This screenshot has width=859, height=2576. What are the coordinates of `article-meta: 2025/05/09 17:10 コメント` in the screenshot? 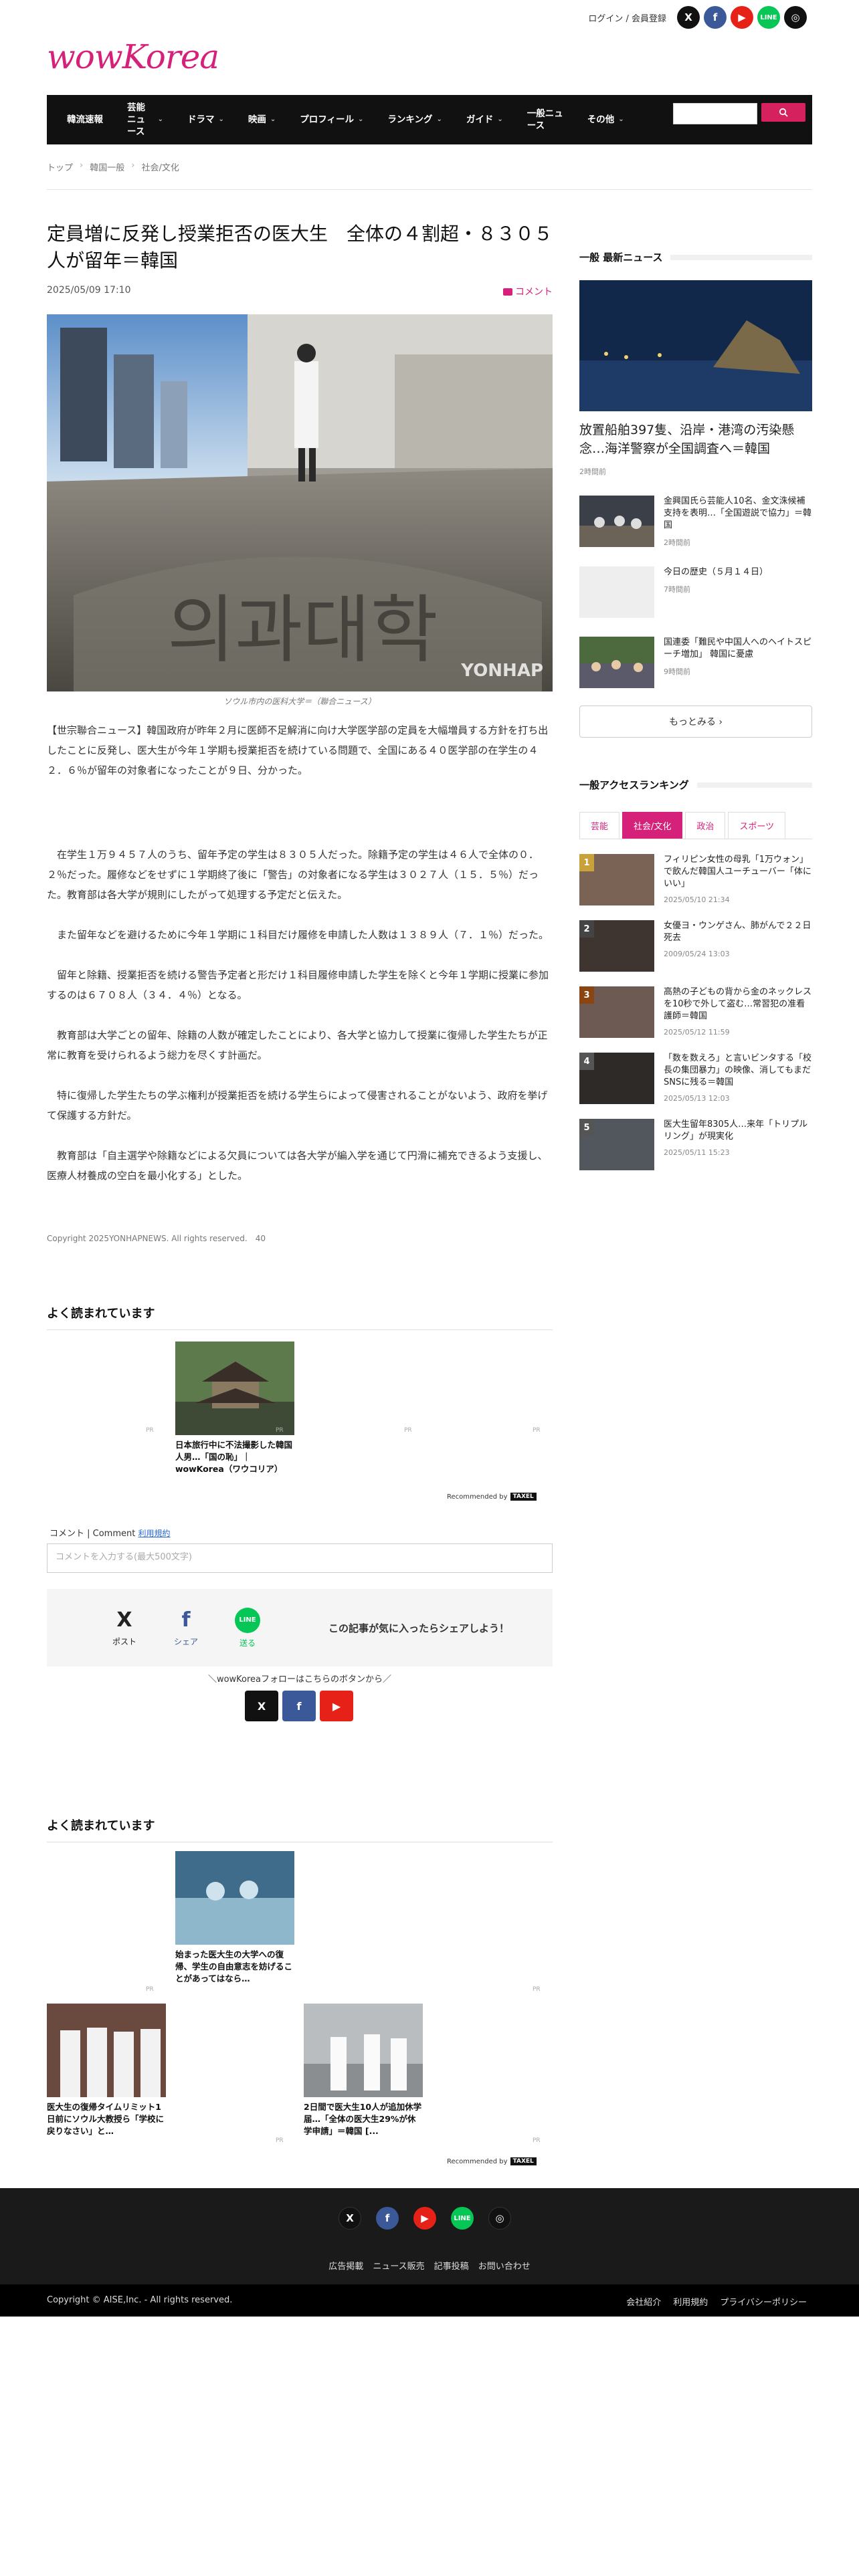 It's located at (300, 291).